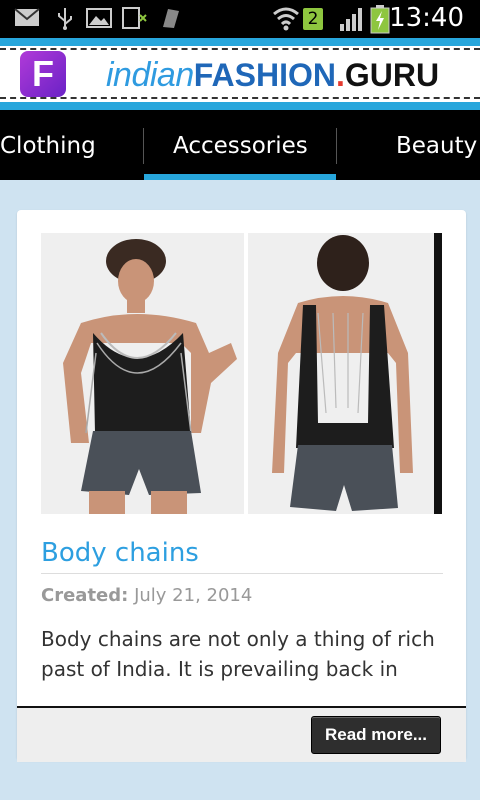  Describe the element at coordinates (120, 553) in the screenshot. I see `article-title-link: Body chains` at that location.